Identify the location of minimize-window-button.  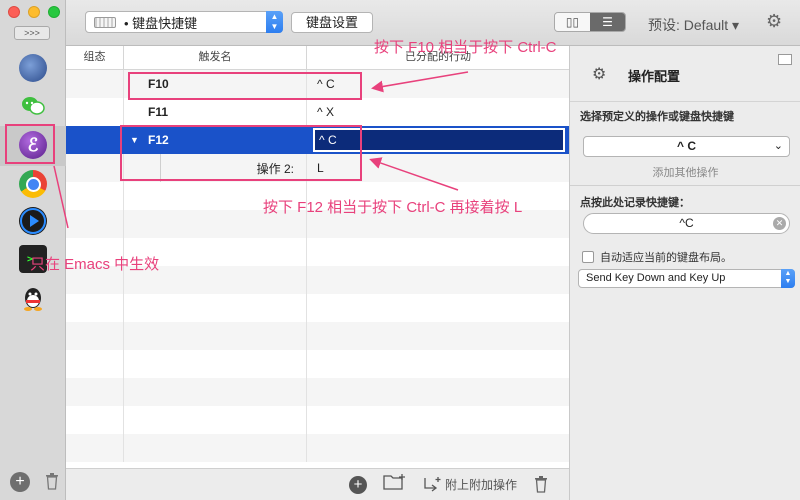
(34, 12).